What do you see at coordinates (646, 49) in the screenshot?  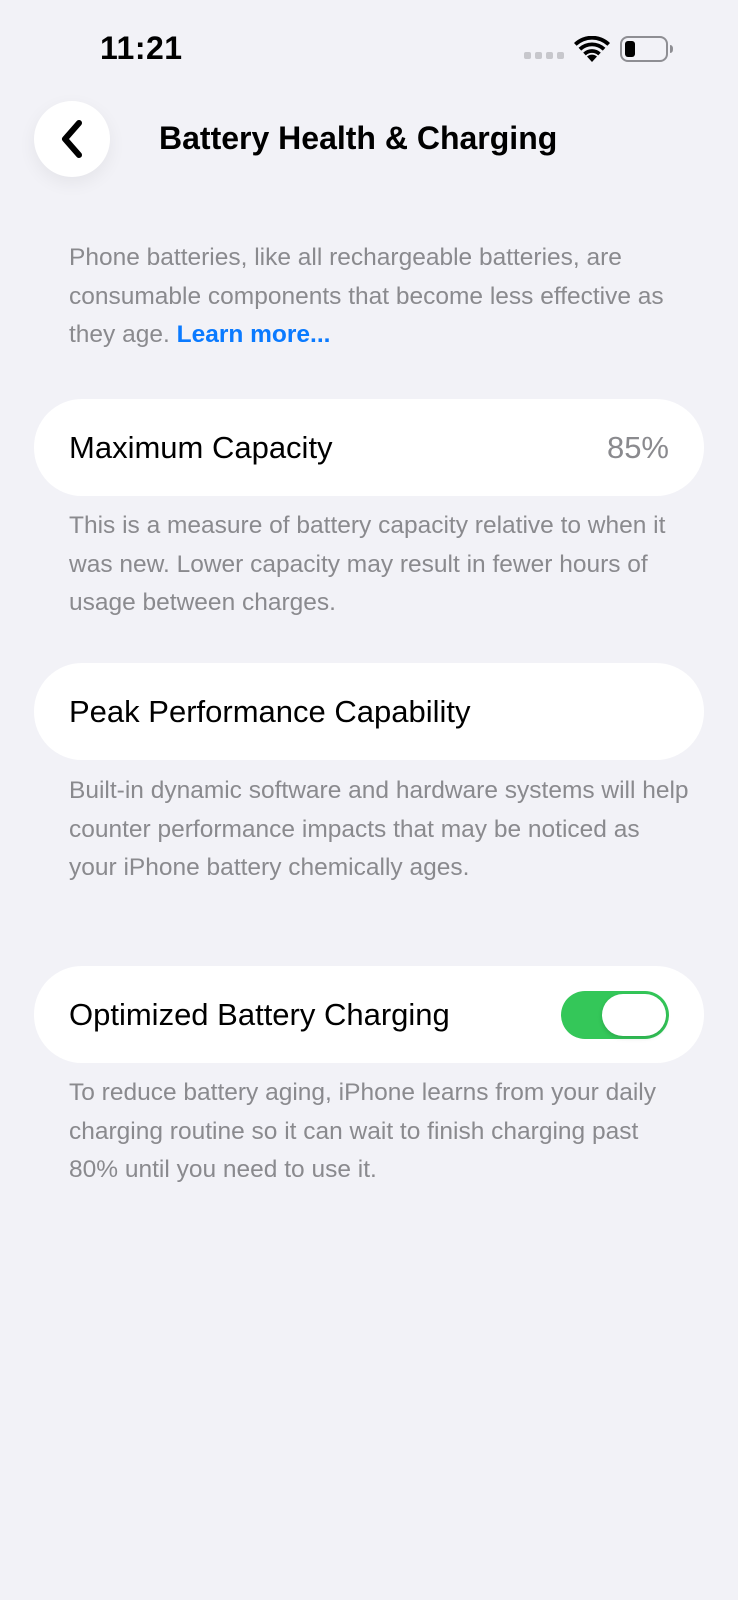 I see `battery-icon` at bounding box center [646, 49].